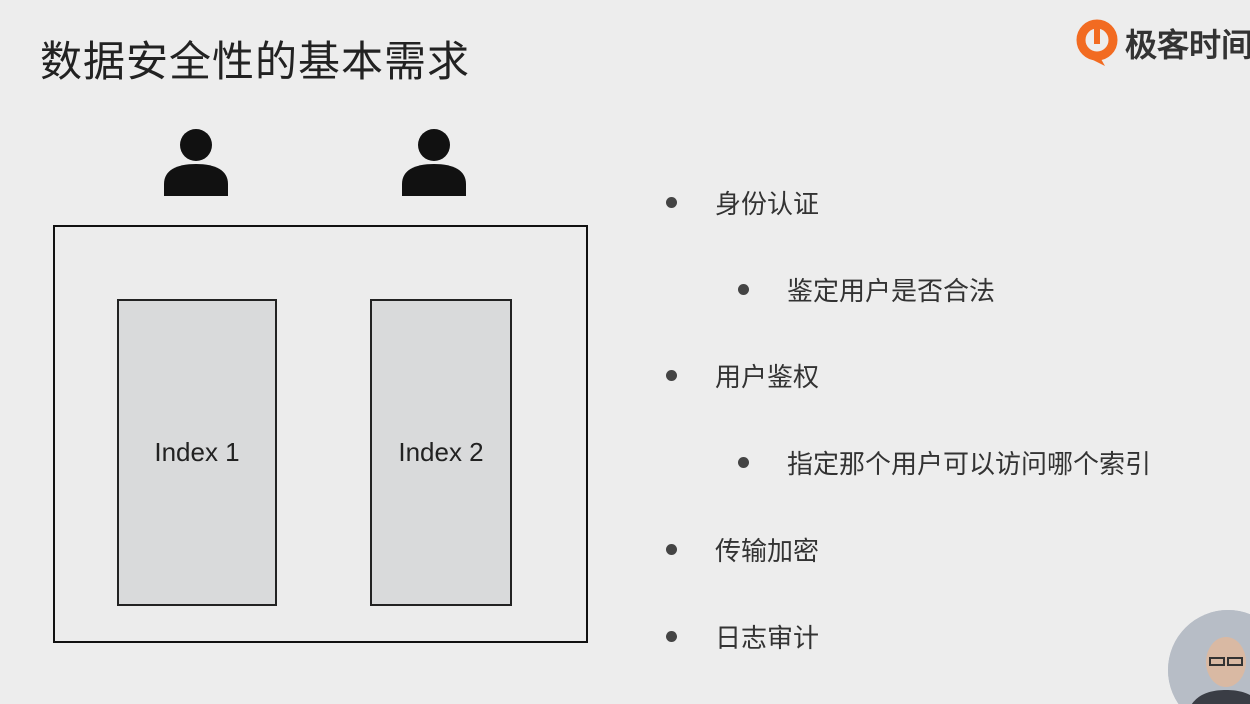 The height and width of the screenshot is (704, 1250). Describe the element at coordinates (767, 378) in the screenshot. I see `list-item-text: 用户鉴权` at that location.